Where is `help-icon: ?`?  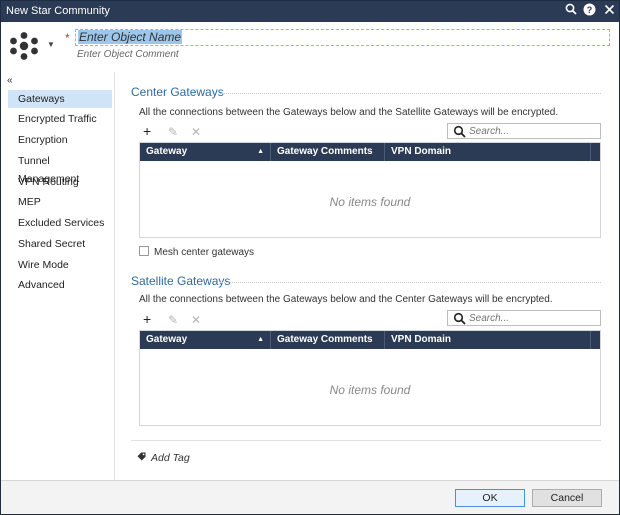 help-icon: ? is located at coordinates (589, 11).